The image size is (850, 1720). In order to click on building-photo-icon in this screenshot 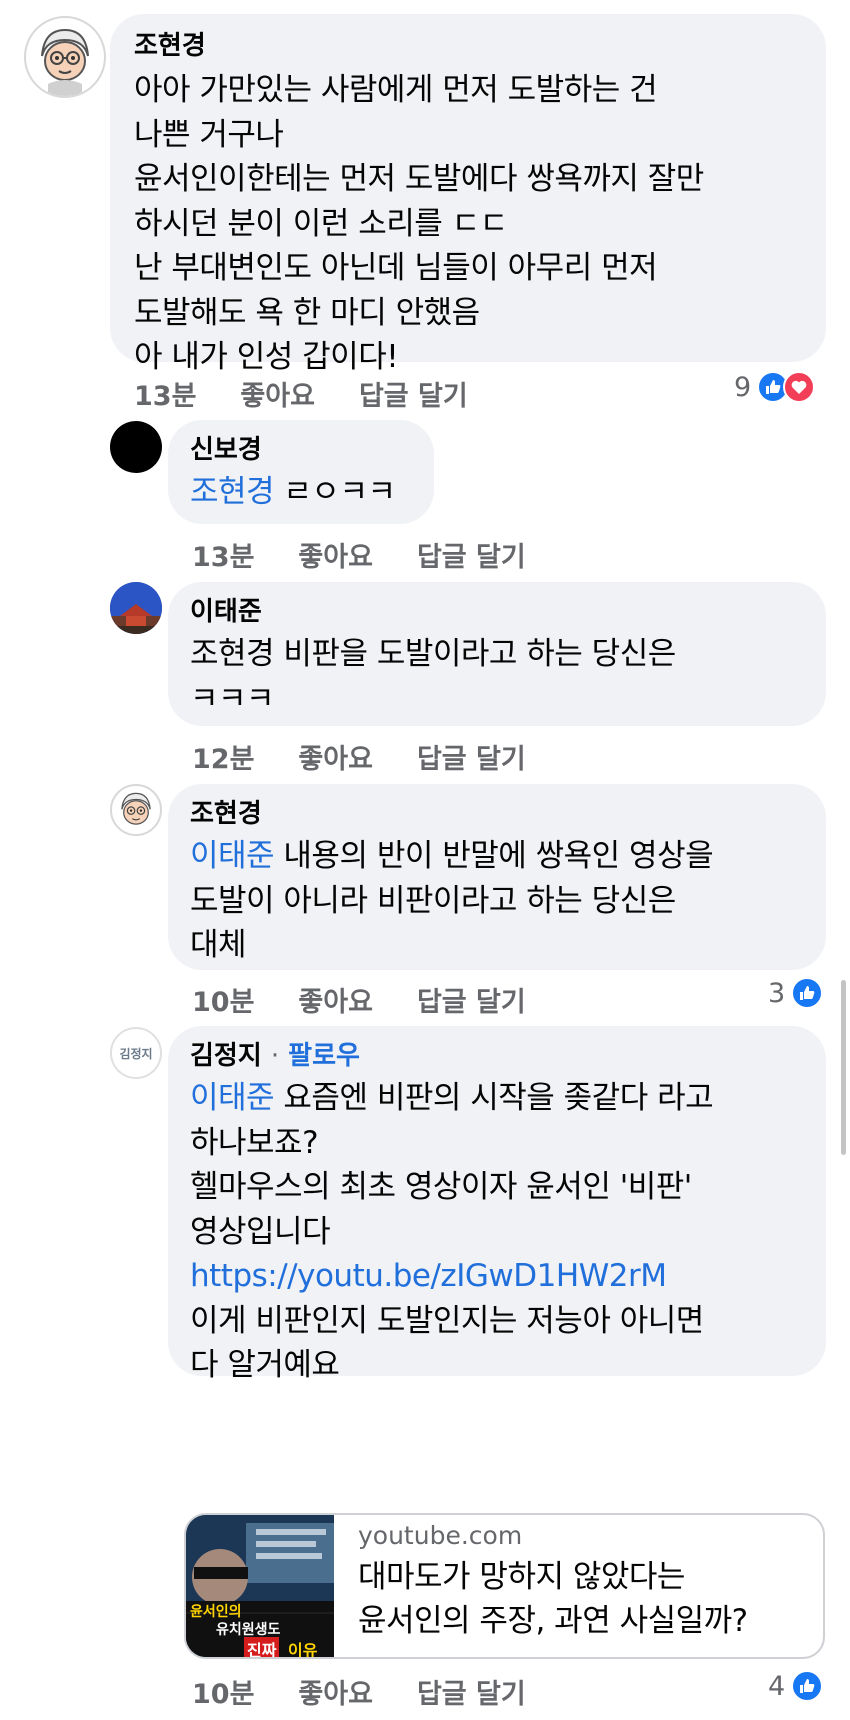, I will do `click(136, 608)`.